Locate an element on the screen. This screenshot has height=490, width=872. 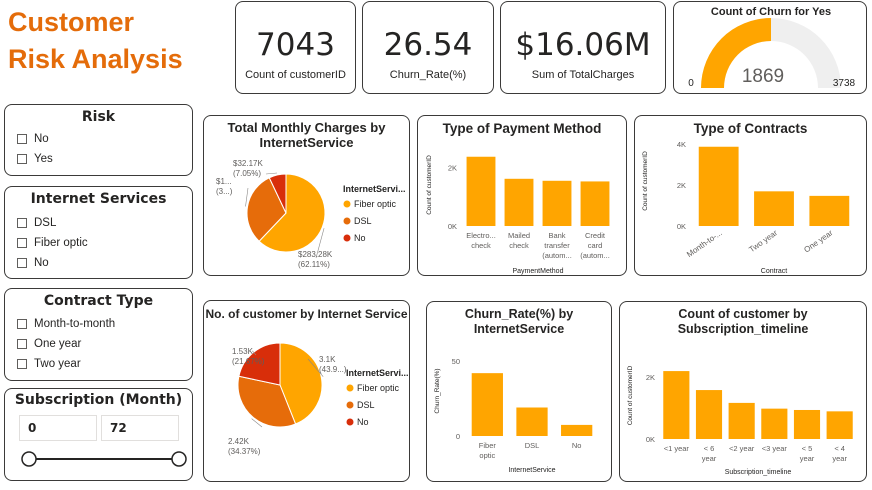
slicer-title: Internet Services is located at coordinates (98, 199).